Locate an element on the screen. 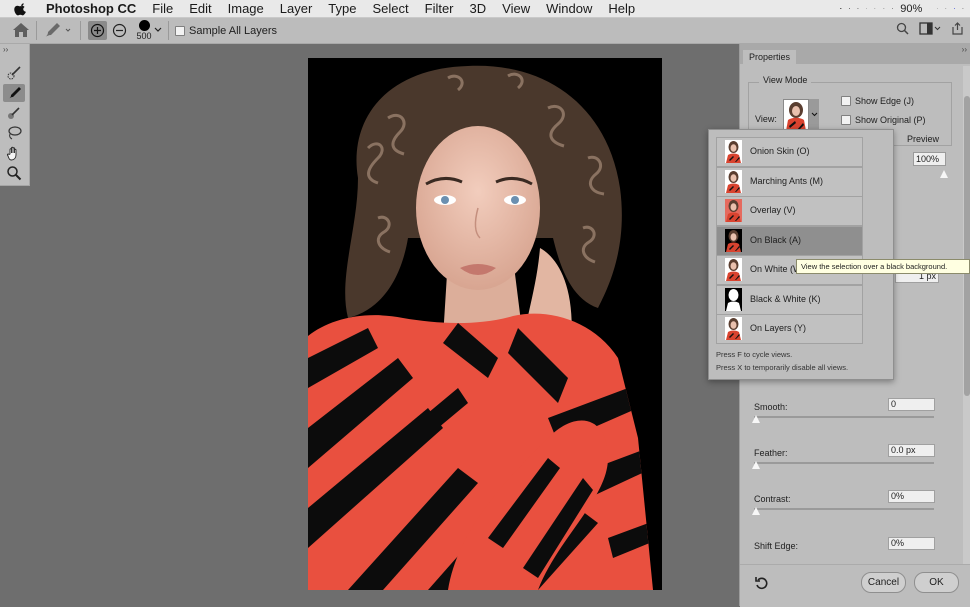 This screenshot has width=970, height=607. show-edge-checkbox: Show Edge (J) is located at coordinates (877, 101).